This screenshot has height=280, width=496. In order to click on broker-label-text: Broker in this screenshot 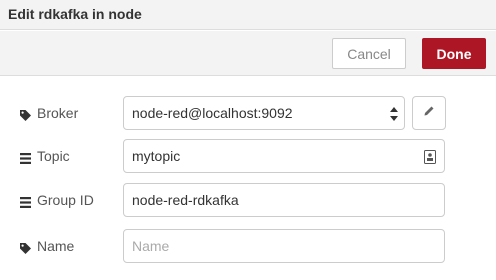, I will do `click(58, 113)`.